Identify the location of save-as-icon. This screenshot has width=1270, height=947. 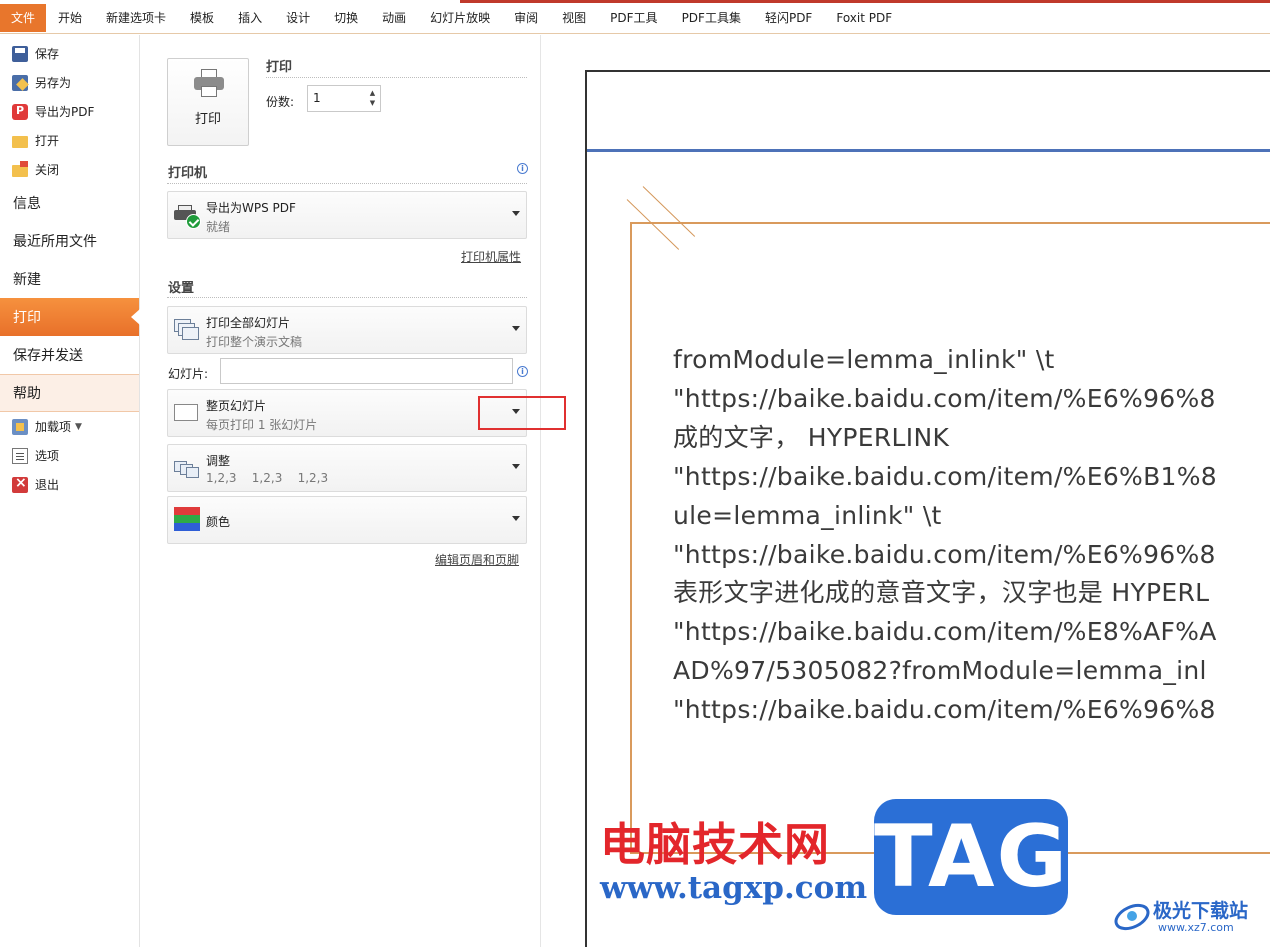
(20, 82).